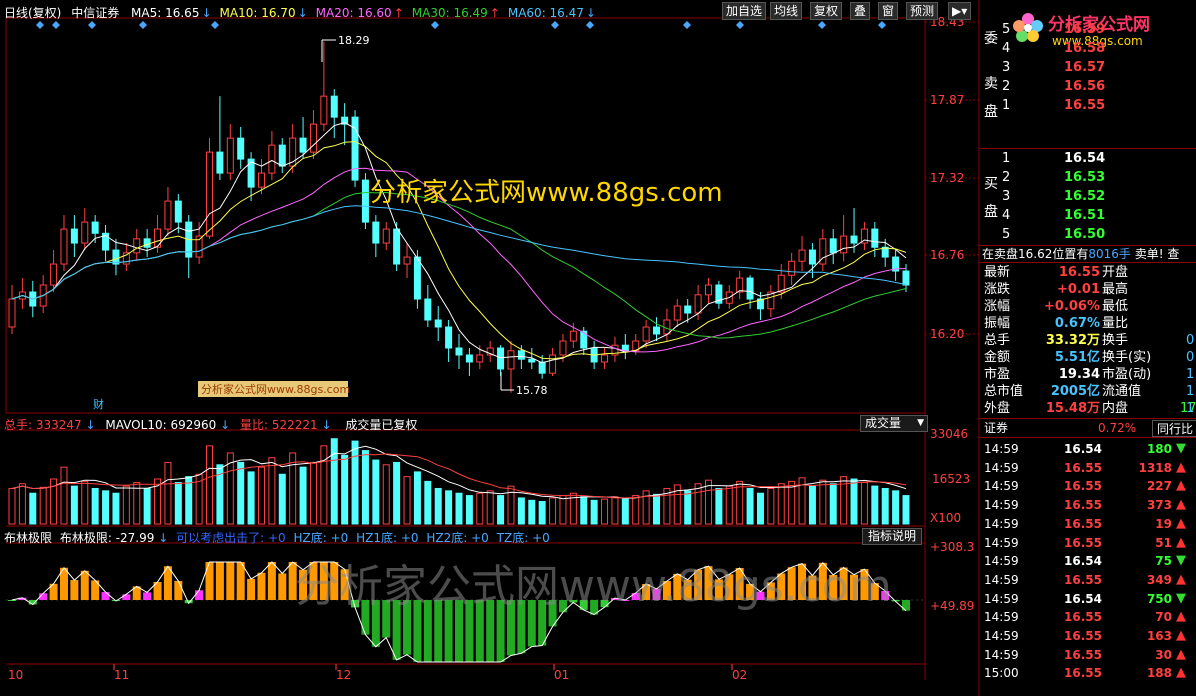 The height and width of the screenshot is (696, 1196). I want to click on buy-level: 2, so click(1006, 177).